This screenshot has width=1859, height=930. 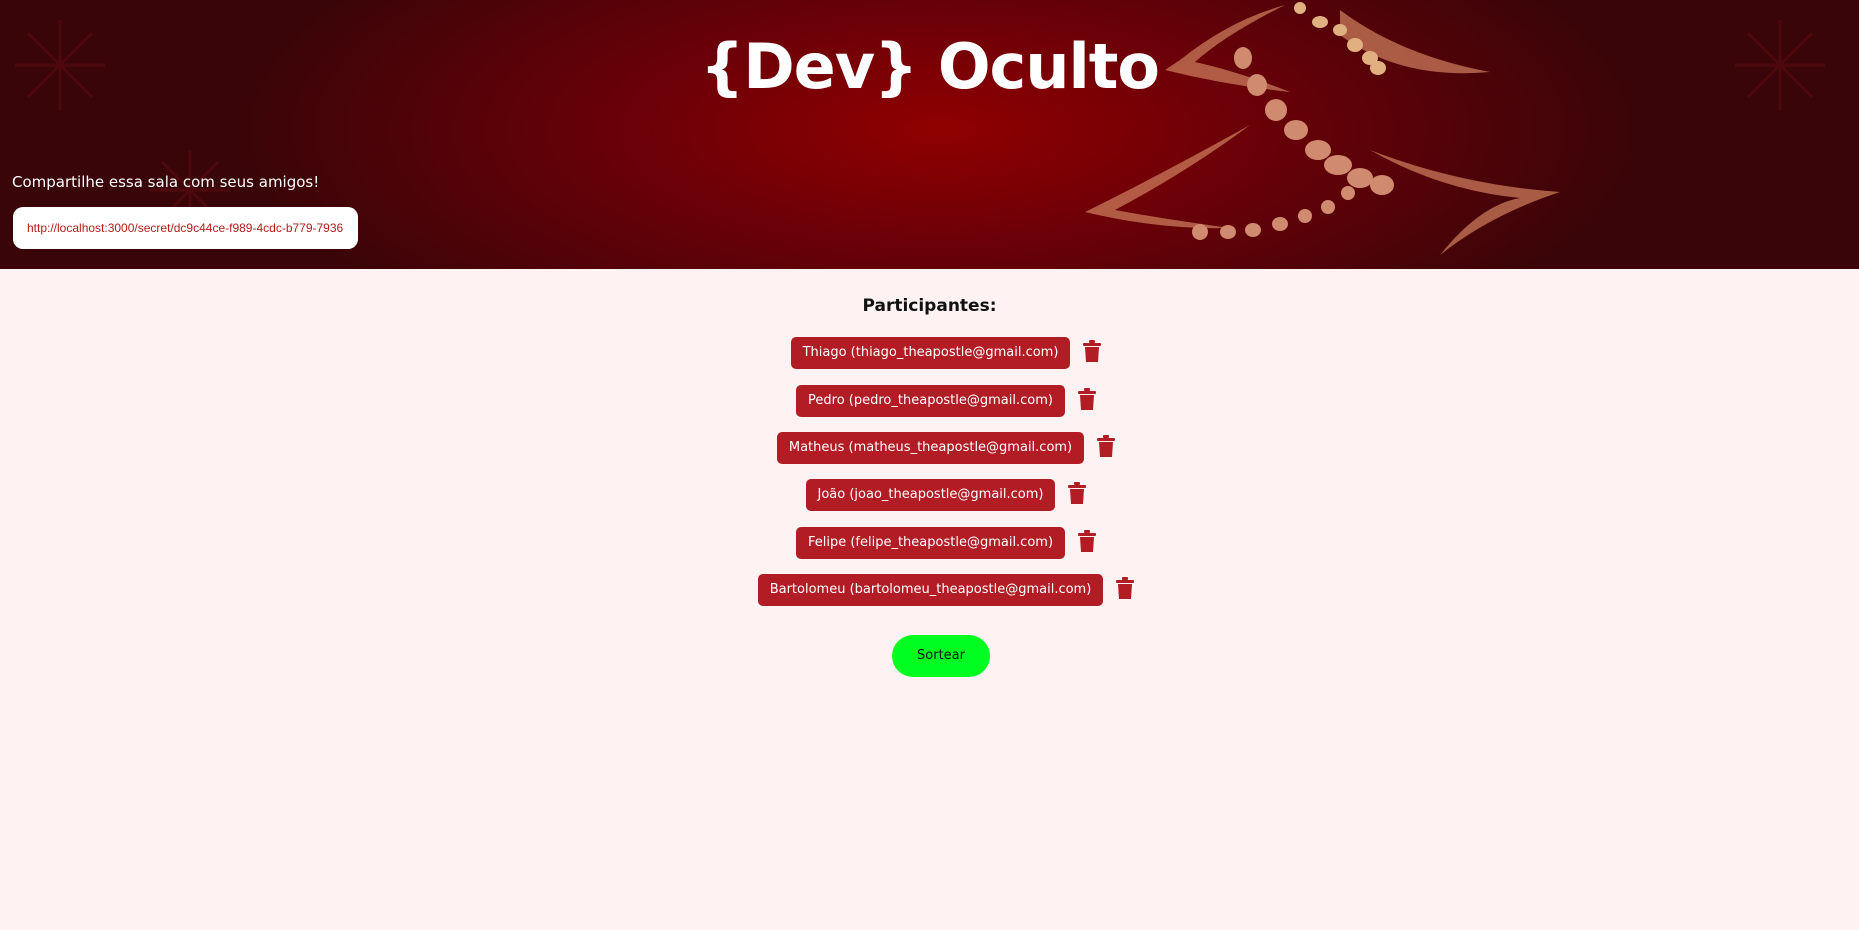 I want to click on participant-pill: Felipe (felipe_theapostle@gmail.com), so click(x=930, y=543).